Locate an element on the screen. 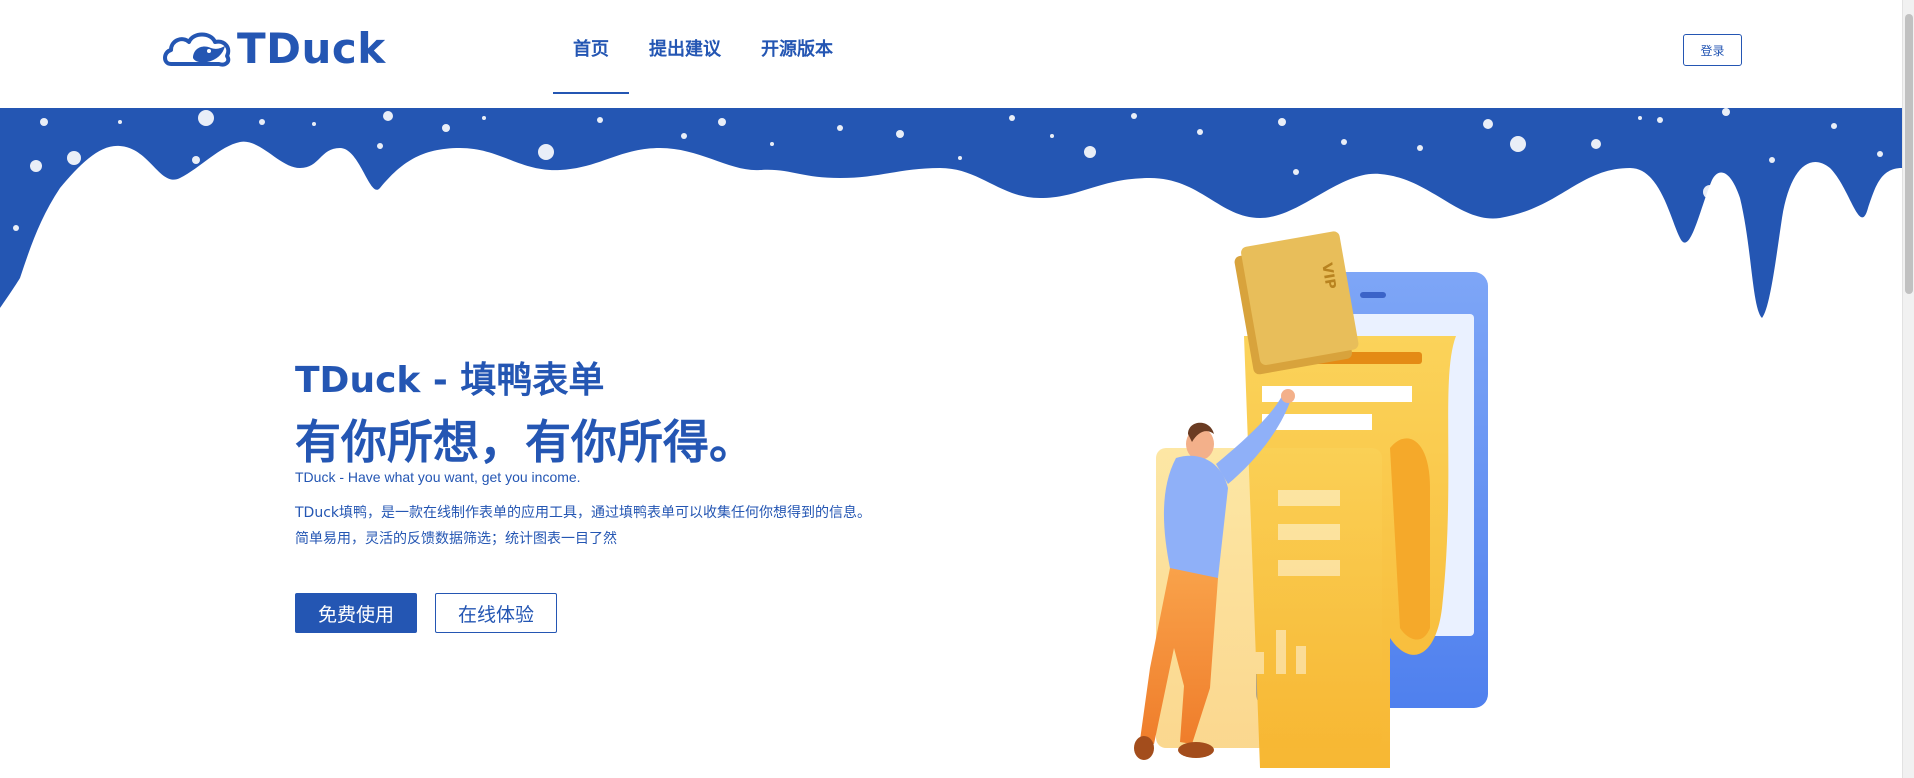  nav-item-open-source: 开源版本 is located at coordinates (797, 48).